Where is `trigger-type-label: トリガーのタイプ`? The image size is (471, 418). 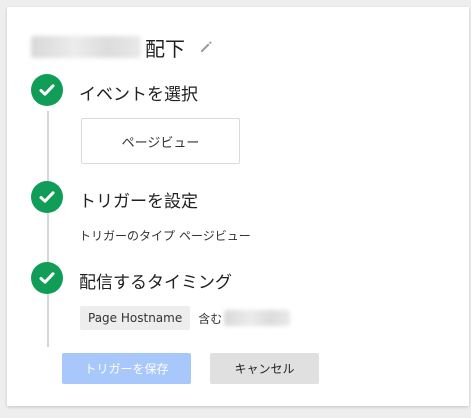 trigger-type-label: トリガーのタイプ is located at coordinates (127, 236).